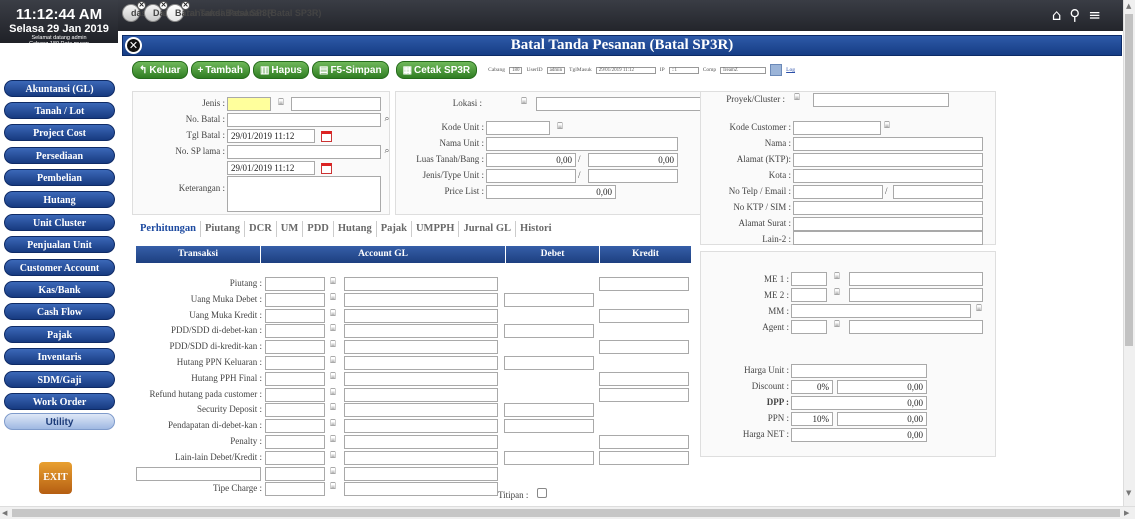 The height and width of the screenshot is (519, 1135). Describe the element at coordinates (1128, 6) in the screenshot. I see `scroll-up-icon: ▲` at that location.